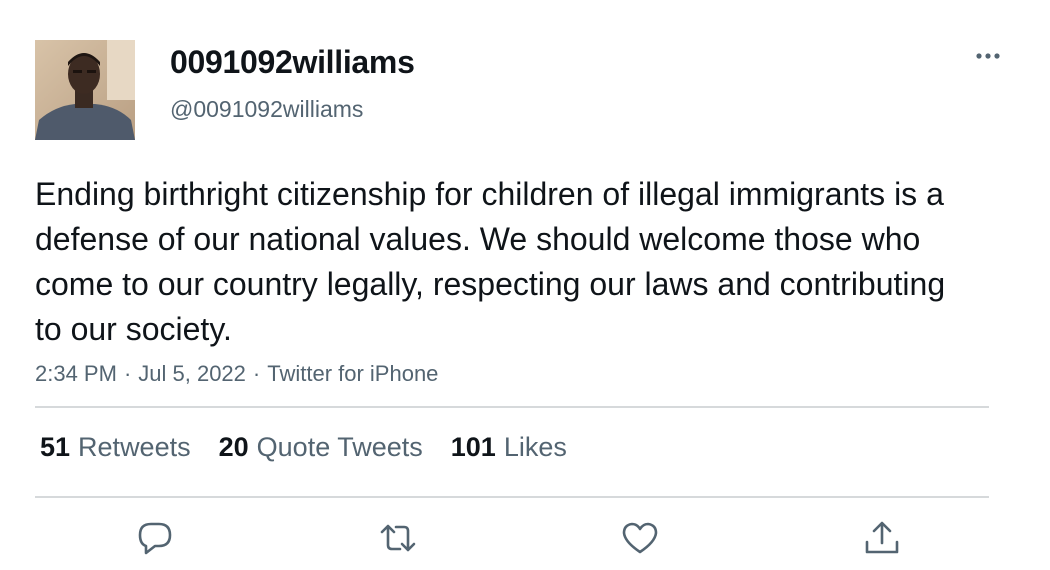 This screenshot has width=1050, height=570. What do you see at coordinates (192, 373) in the screenshot?
I see `tweet-date: Jul 5, 2022` at bounding box center [192, 373].